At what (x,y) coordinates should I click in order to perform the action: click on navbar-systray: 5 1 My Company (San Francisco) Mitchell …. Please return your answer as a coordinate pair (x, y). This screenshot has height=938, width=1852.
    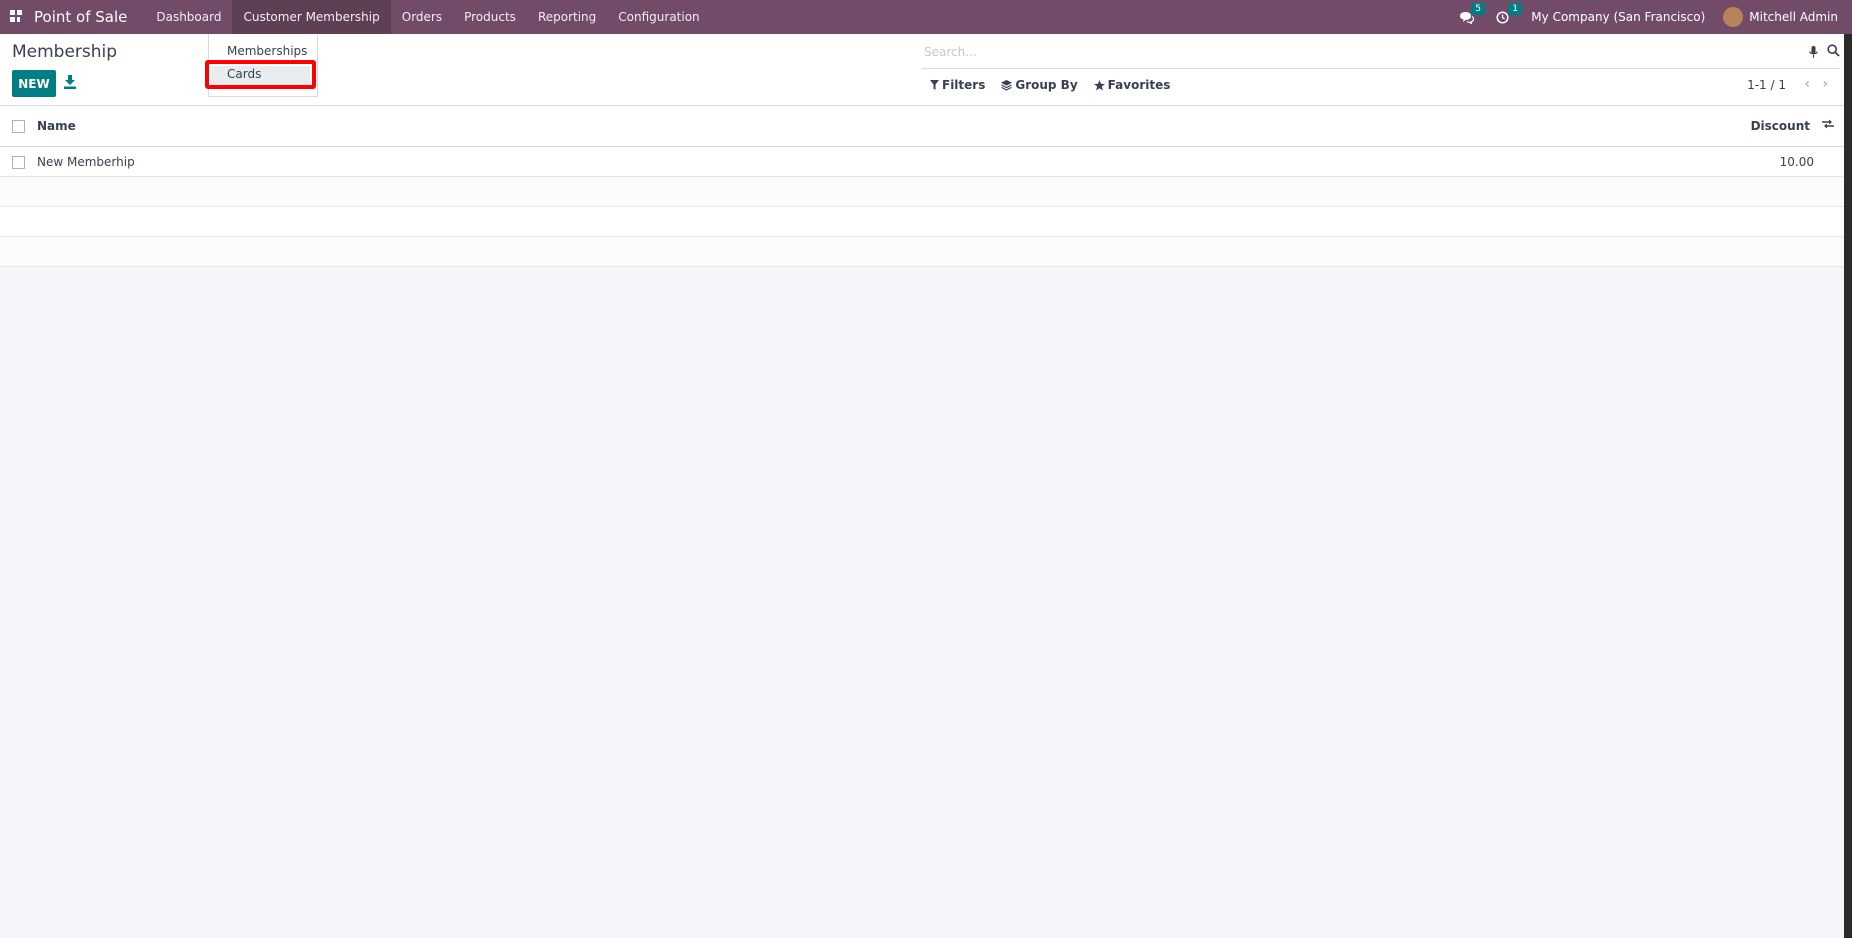
    Looking at the image, I should click on (1648, 17).